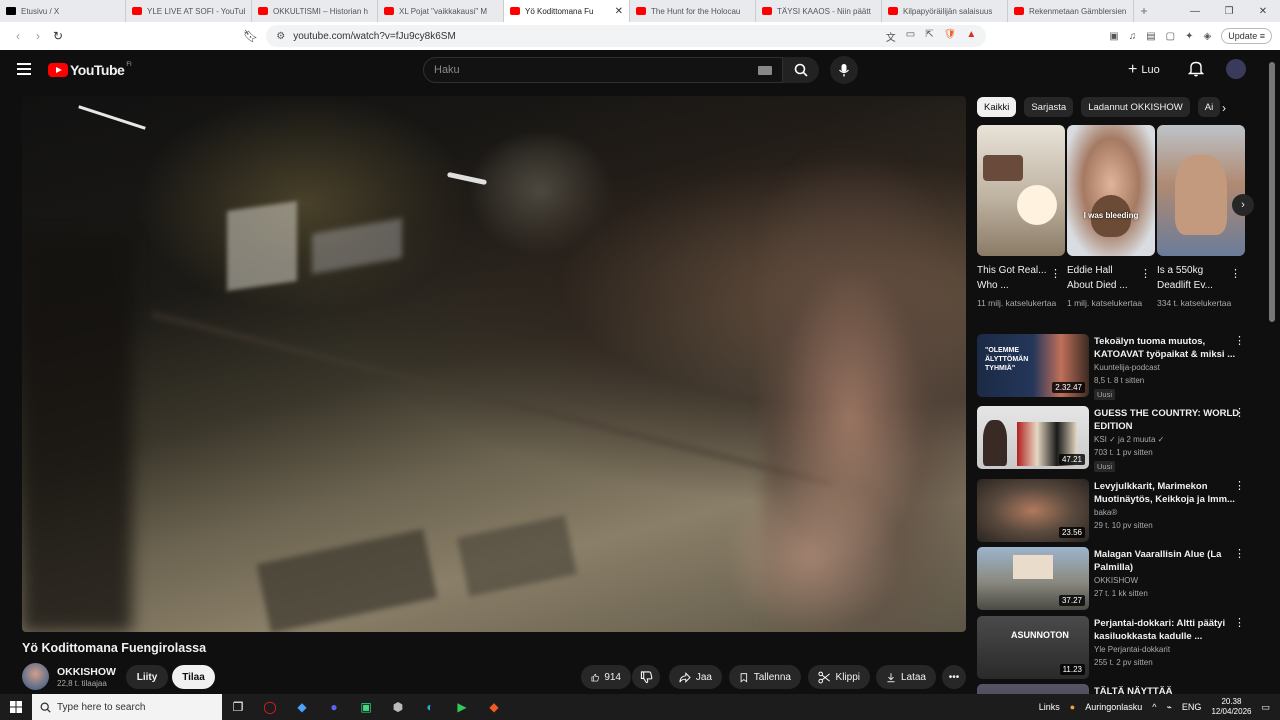 Image resolution: width=1280 pixels, height=720 pixels. Describe the element at coordinates (567, 11) in the screenshot. I see `browser-tab-active: Yö Kodittomana Fu ✕` at that location.